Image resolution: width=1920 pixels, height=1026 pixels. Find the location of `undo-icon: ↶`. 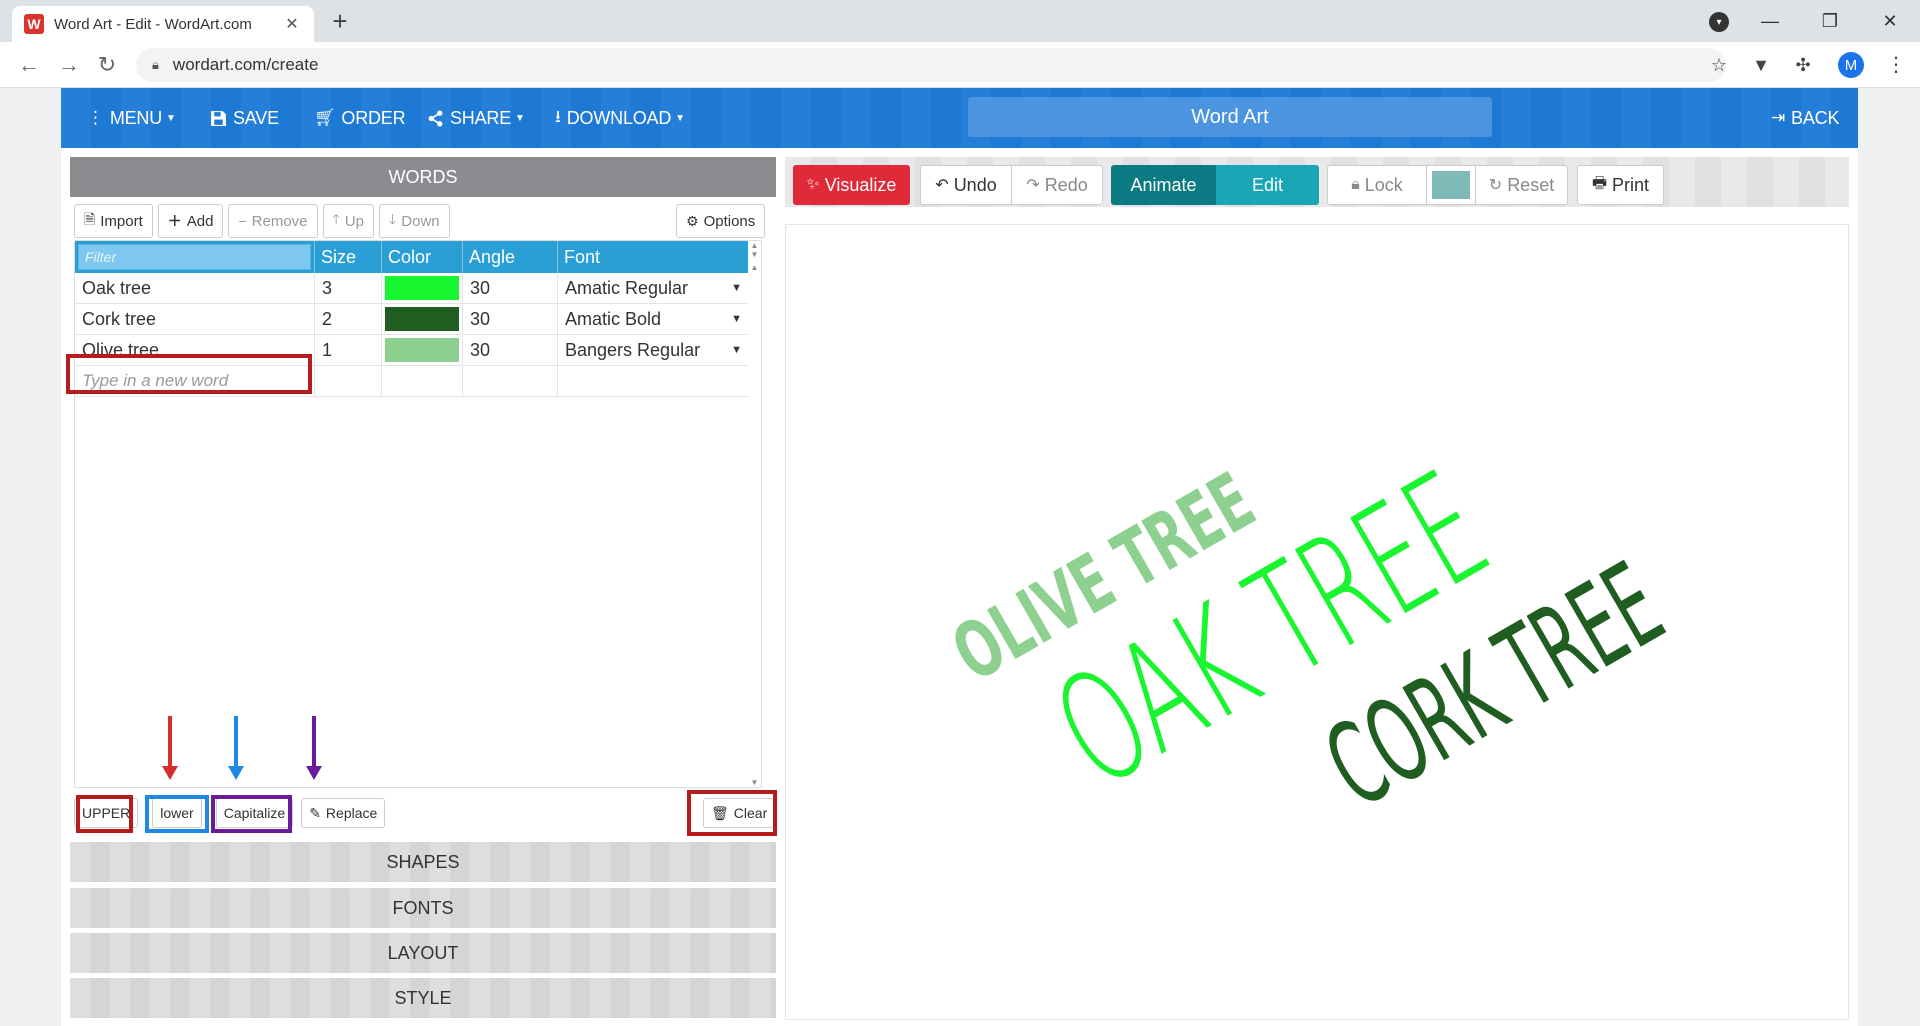

undo-icon: ↶ is located at coordinates (942, 185).